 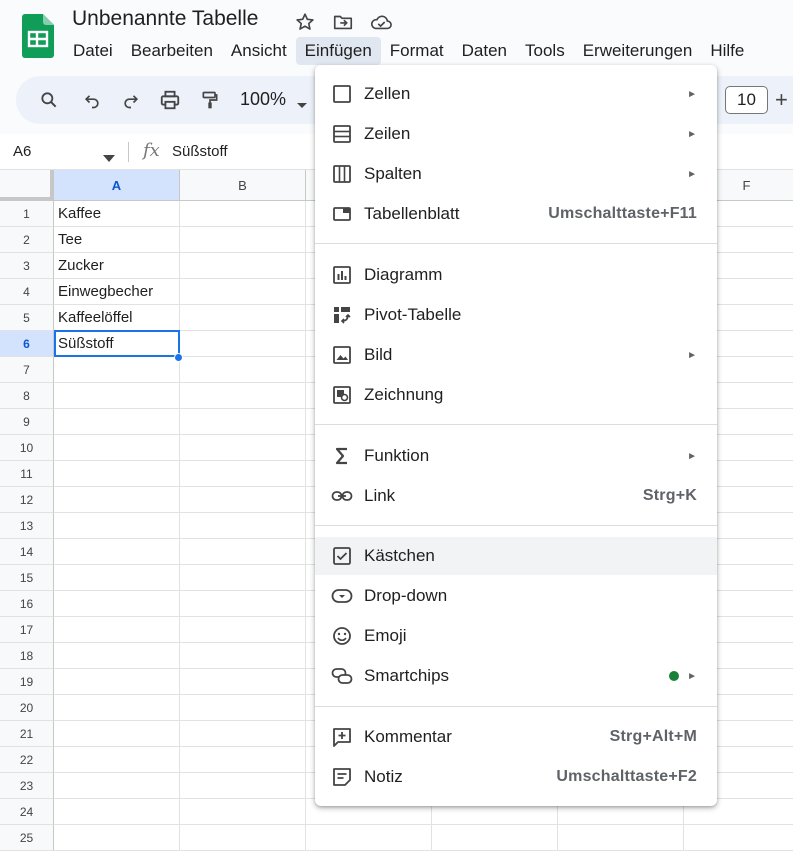 I want to click on row-header: 1, so click(x=27, y=214).